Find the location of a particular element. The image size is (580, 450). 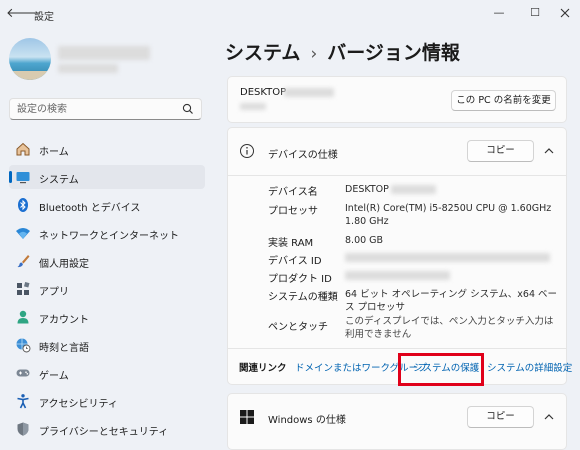

sidebar-item-label: 時刻と言語 is located at coordinates (64, 348).